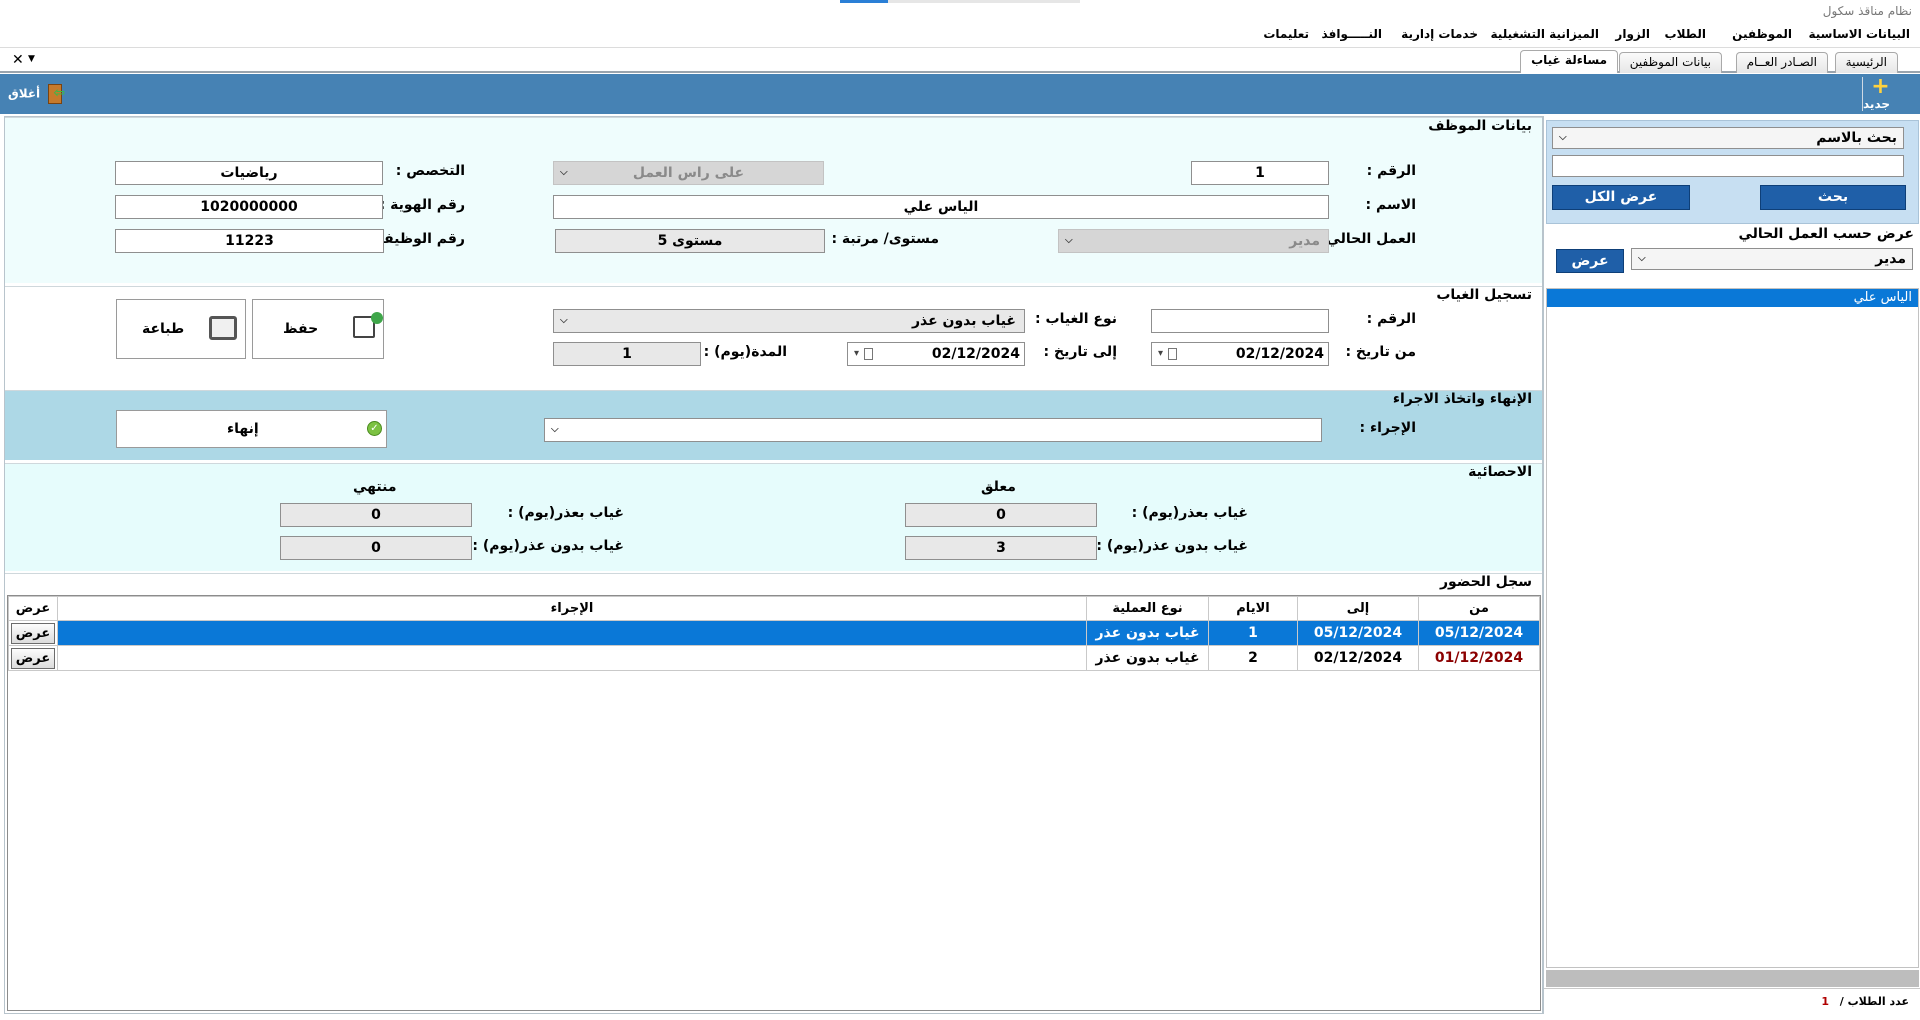  Describe the element at coordinates (1387, 428) in the screenshot. I see `action-label: الإجراء :` at that location.